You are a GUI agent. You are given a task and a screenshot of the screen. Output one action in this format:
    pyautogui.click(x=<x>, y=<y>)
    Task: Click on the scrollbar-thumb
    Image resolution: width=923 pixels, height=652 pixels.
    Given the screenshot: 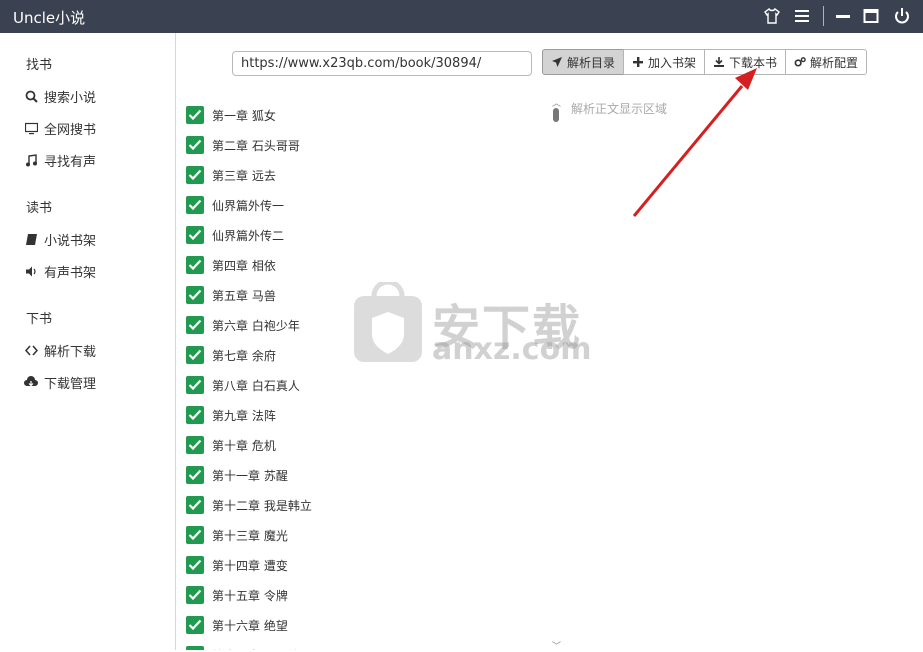 What is the action you would take?
    pyautogui.click(x=556, y=115)
    